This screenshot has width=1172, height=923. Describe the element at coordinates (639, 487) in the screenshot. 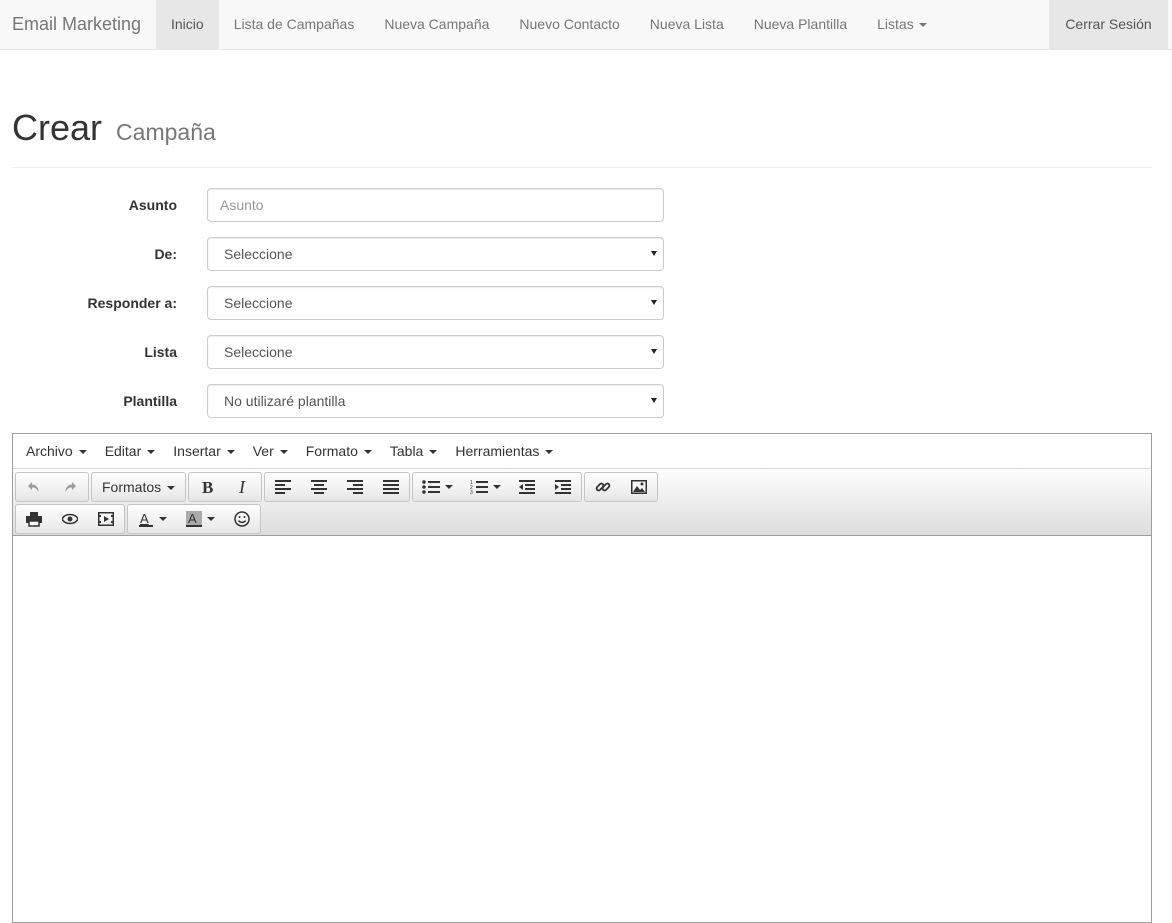

I see `image-icon` at that location.